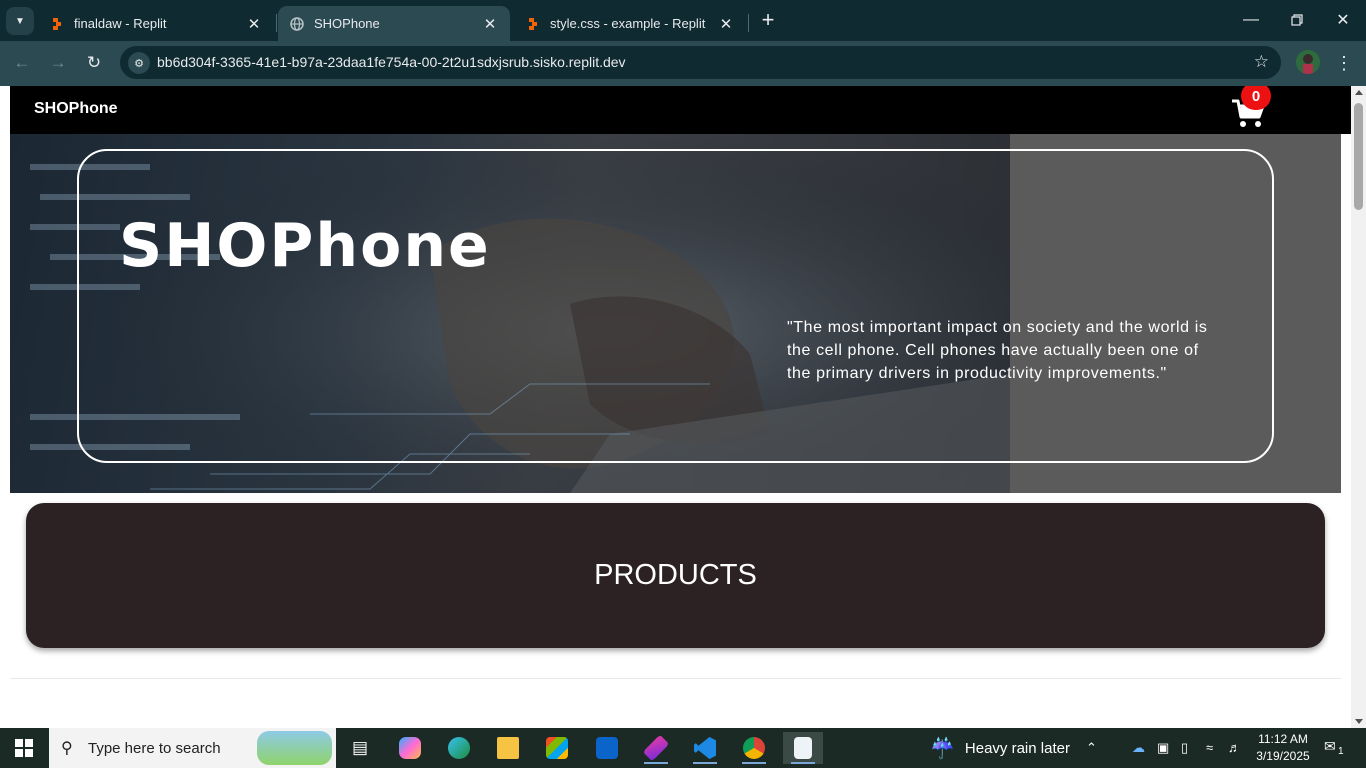  Describe the element at coordinates (1343, 20) in the screenshot. I see `close-window-button: ✕` at that location.